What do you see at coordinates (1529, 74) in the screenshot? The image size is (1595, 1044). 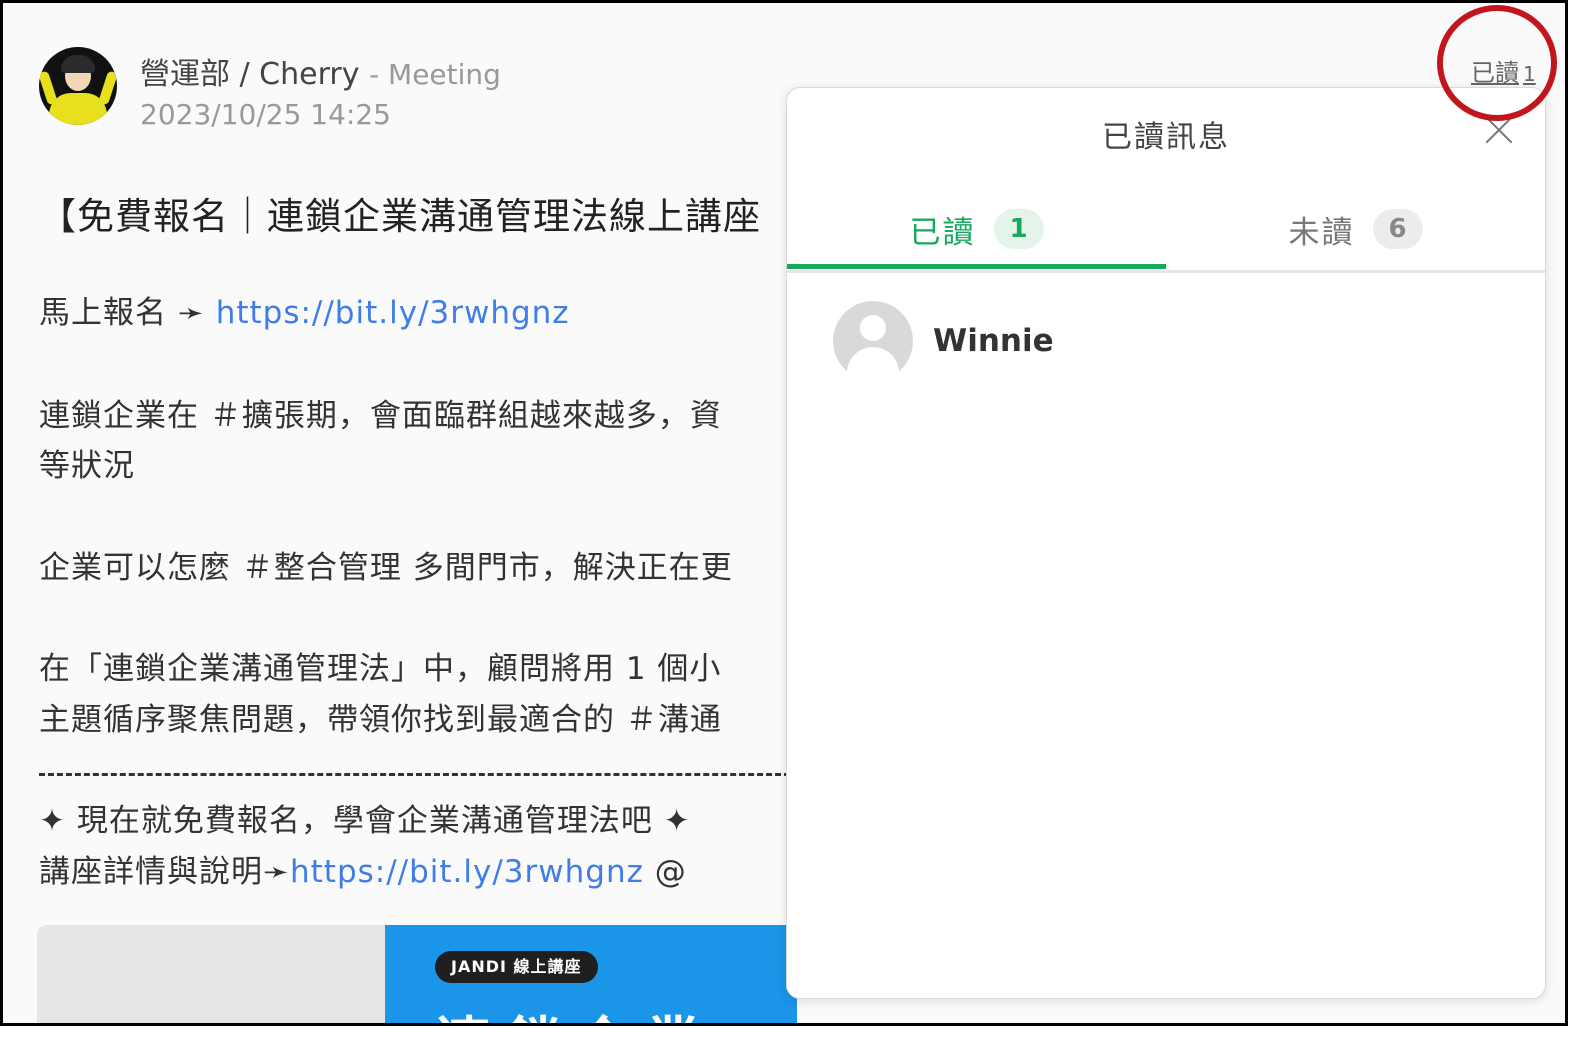 I see `read-count-number: 1` at bounding box center [1529, 74].